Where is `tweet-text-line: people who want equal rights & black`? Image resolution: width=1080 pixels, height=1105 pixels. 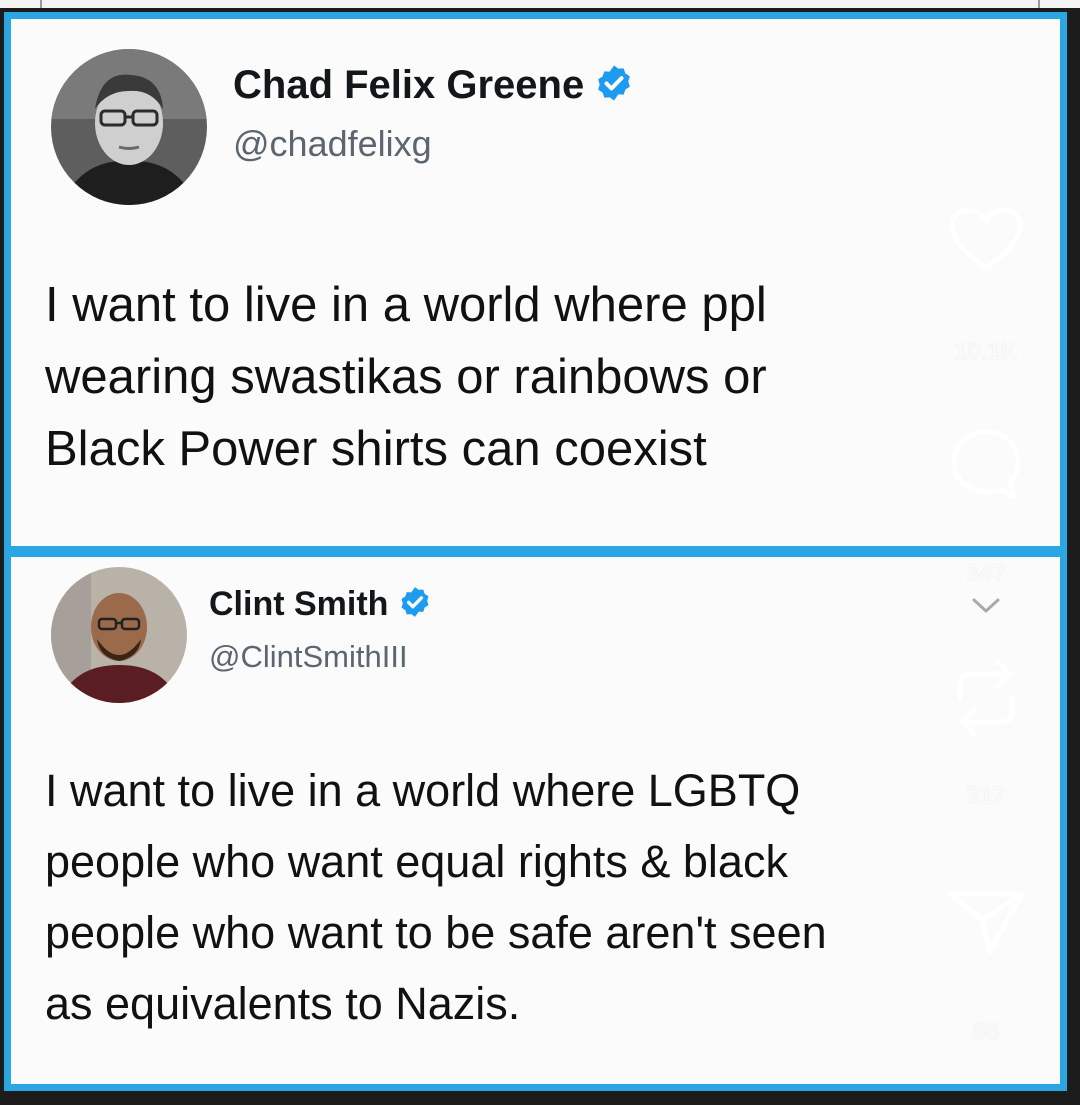
tweet-text-line: people who want equal rights & black is located at coordinates (416, 861).